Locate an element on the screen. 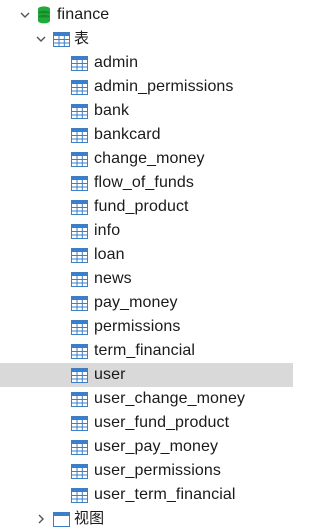  tree-node-table: permissions is located at coordinates (146, 327).